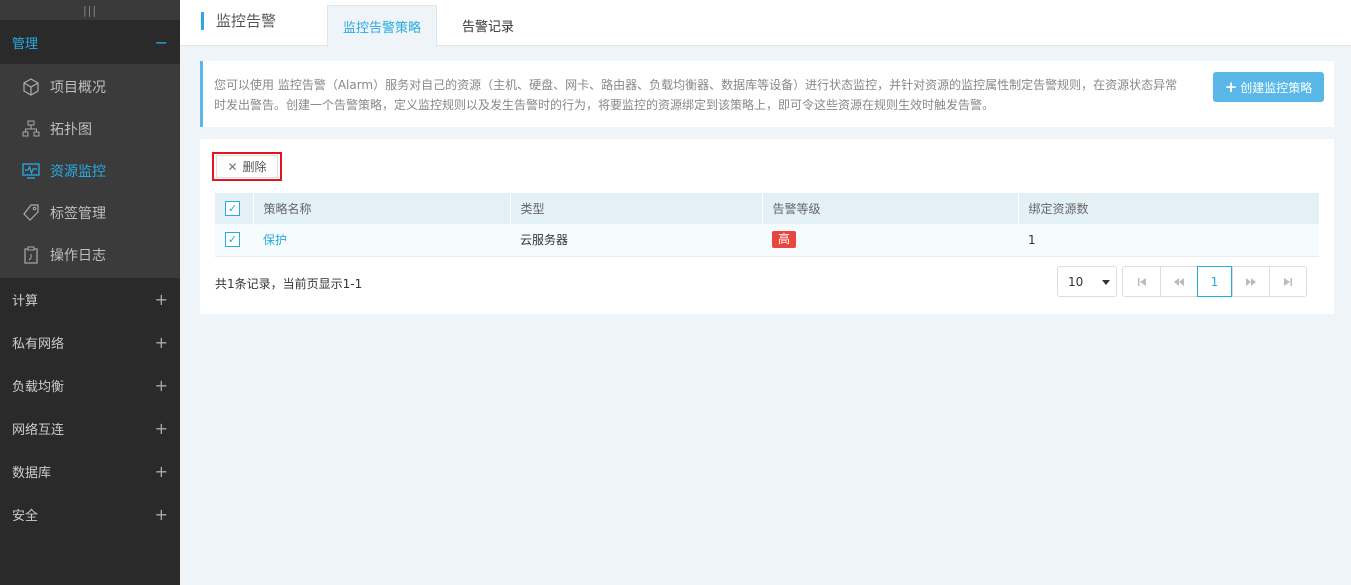 The width and height of the screenshot is (1351, 585). I want to click on sidebar-submenu: 项目概况 拓扑图 资源监控 标签管理 操作日志, so click(90, 171).